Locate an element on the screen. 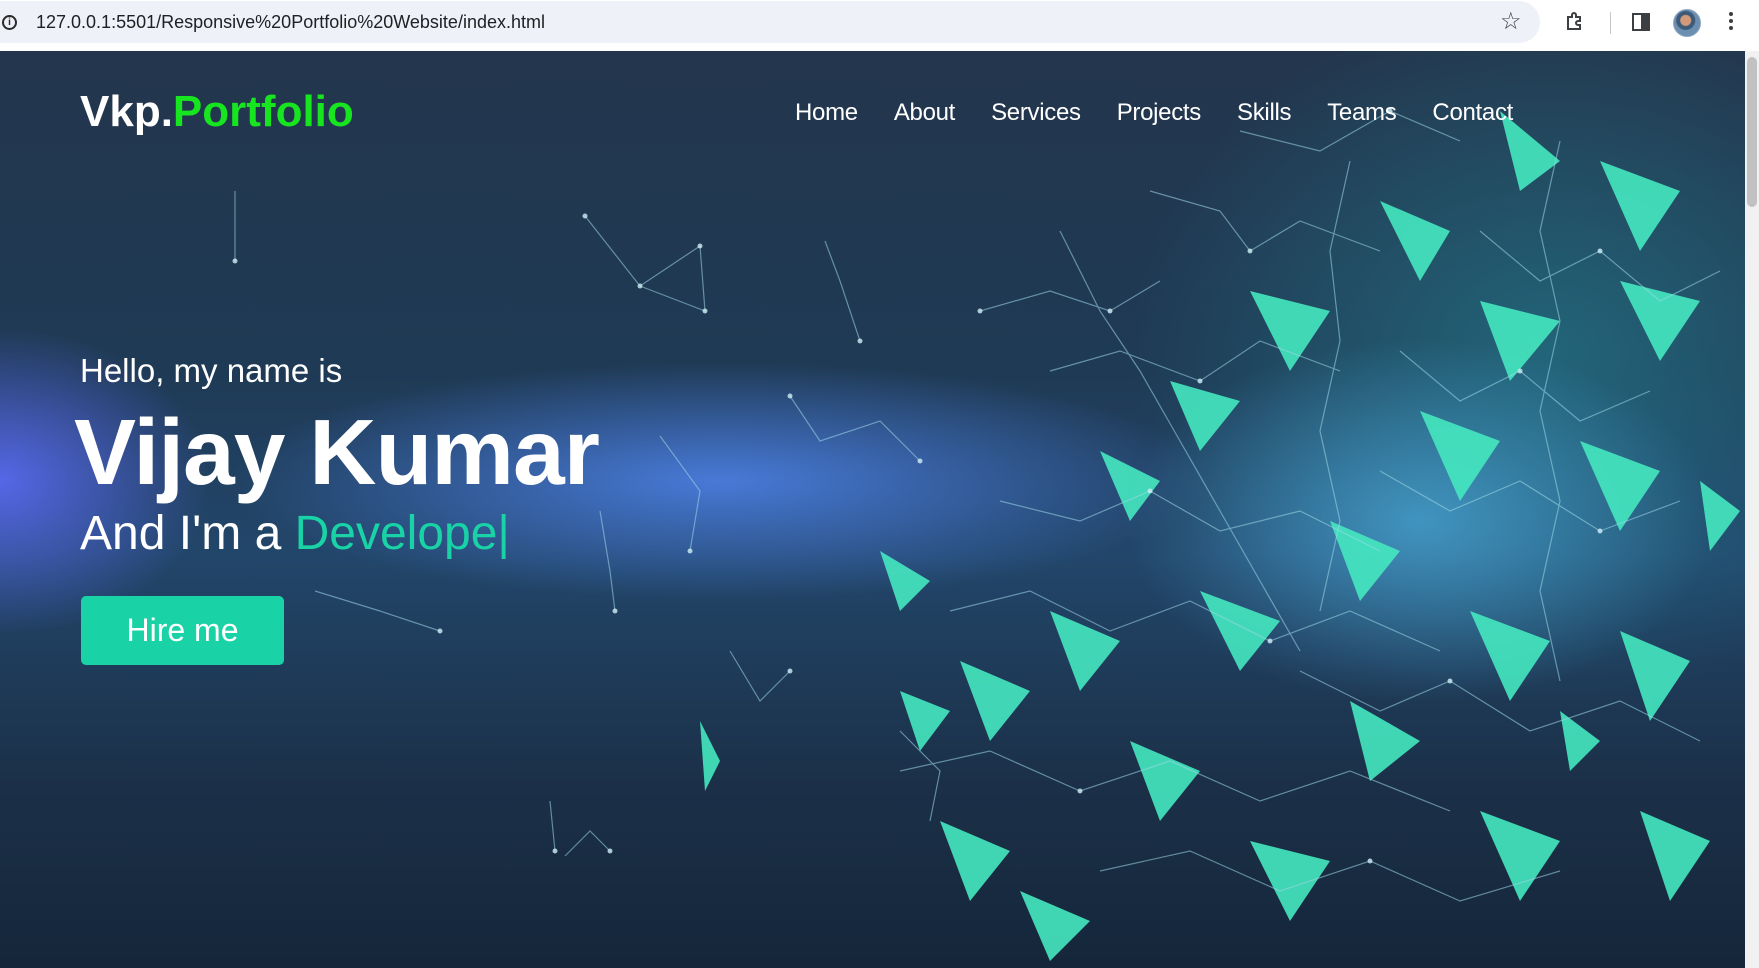 The image size is (1759, 968). hero-greeting: Hello, my name is is located at coordinates (211, 370).